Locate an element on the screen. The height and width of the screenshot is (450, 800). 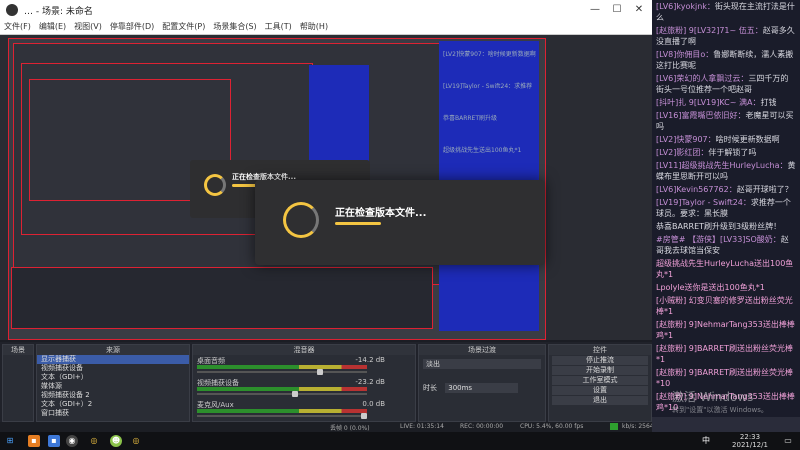
menu-scene-collection: 场景集合(S) is located at coordinates (234, 26).